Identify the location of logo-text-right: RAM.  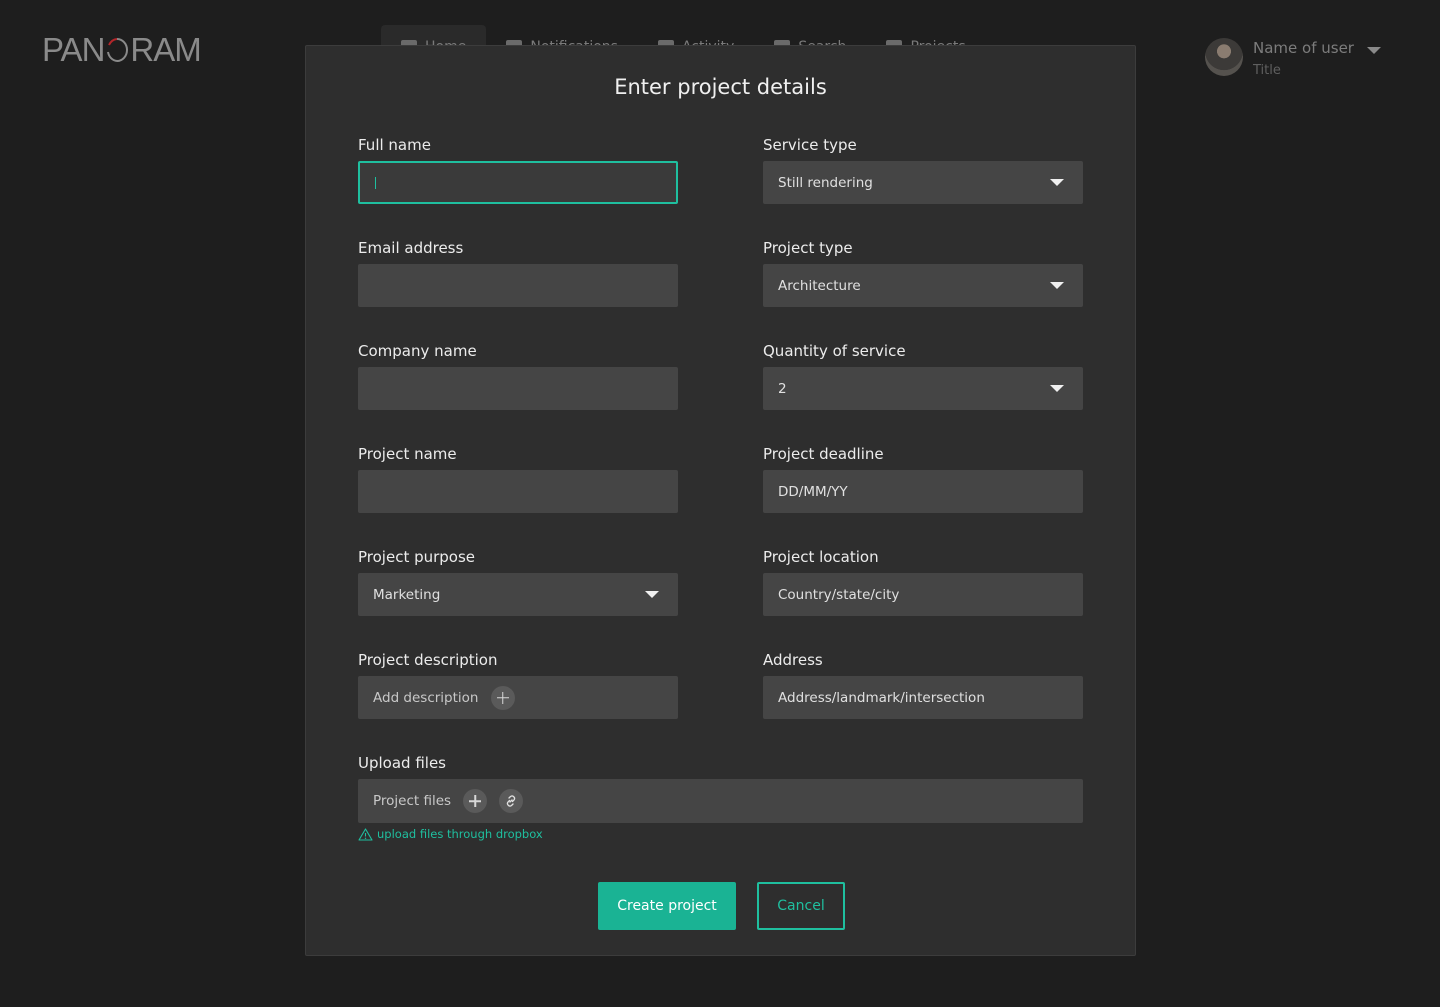
(165, 49).